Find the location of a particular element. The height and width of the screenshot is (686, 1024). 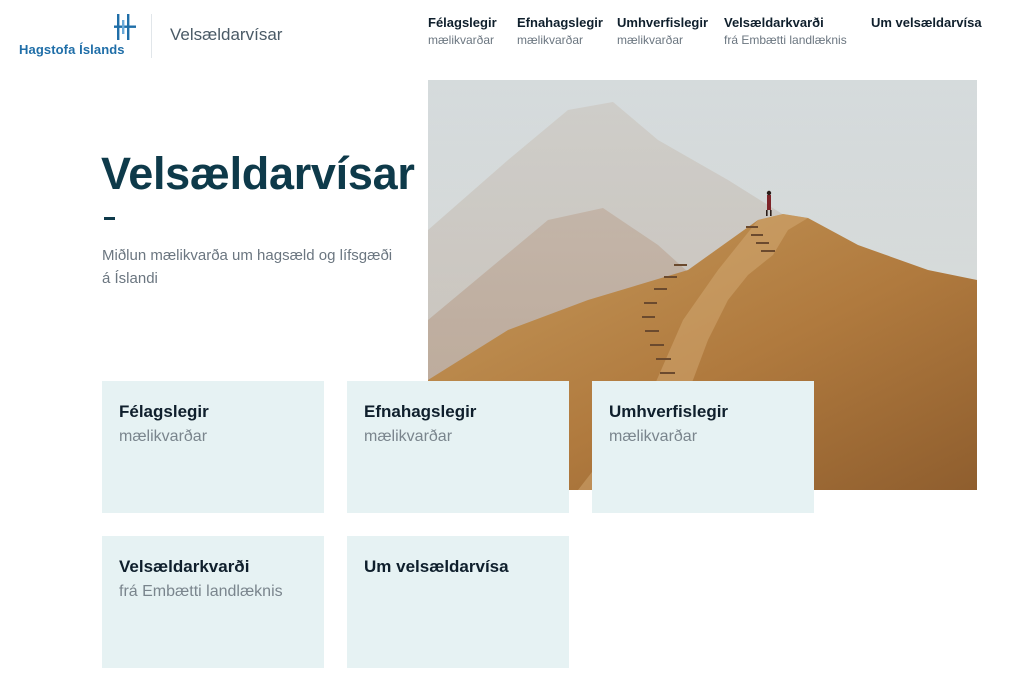

tile-title: Umhverfislegir is located at coordinates (669, 411).